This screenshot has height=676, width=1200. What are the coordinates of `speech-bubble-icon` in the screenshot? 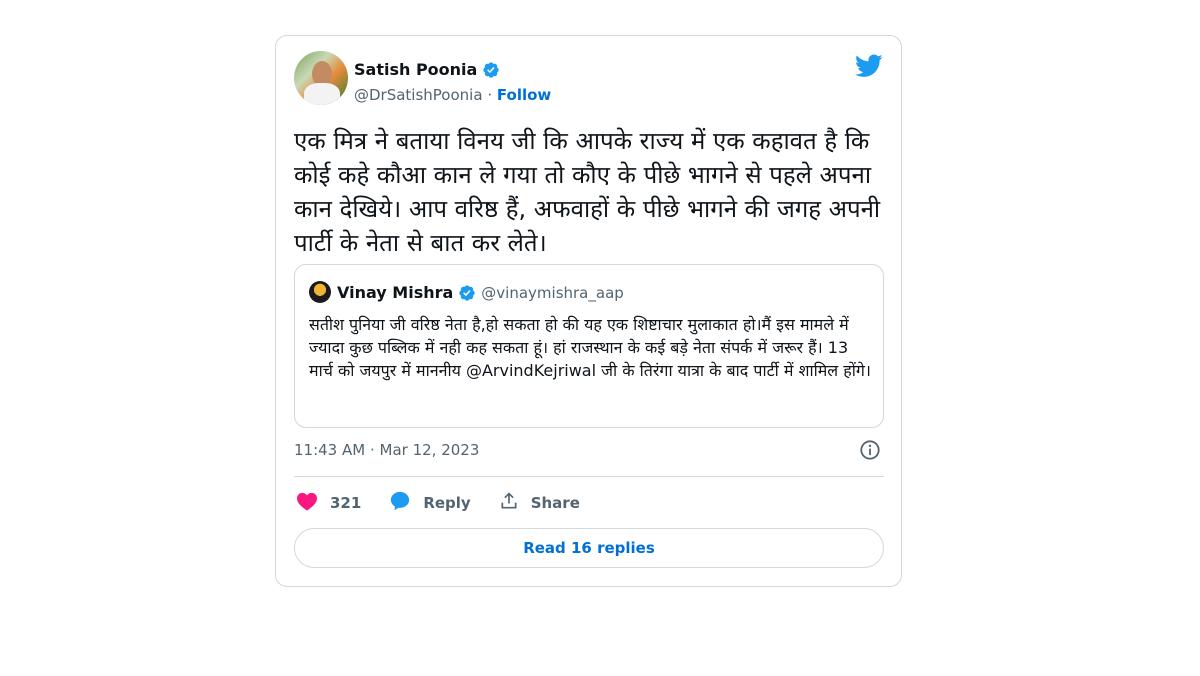 It's located at (400, 503).